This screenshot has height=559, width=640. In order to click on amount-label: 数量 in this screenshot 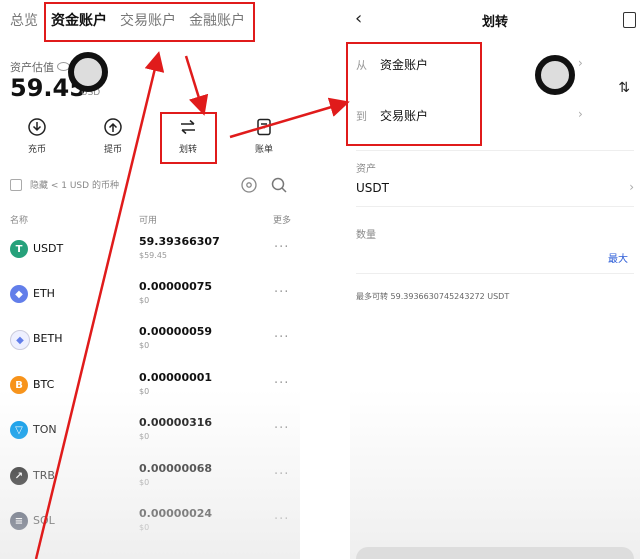, I will do `click(366, 235)`.